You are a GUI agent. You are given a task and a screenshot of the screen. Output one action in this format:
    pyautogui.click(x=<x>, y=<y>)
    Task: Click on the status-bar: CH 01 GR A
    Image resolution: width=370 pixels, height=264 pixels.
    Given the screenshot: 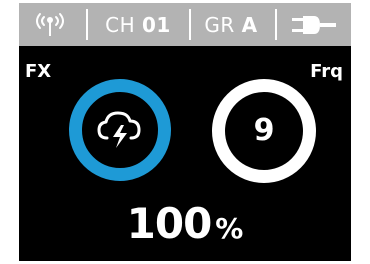 What is the action you would take?
    pyautogui.click(x=185, y=24)
    